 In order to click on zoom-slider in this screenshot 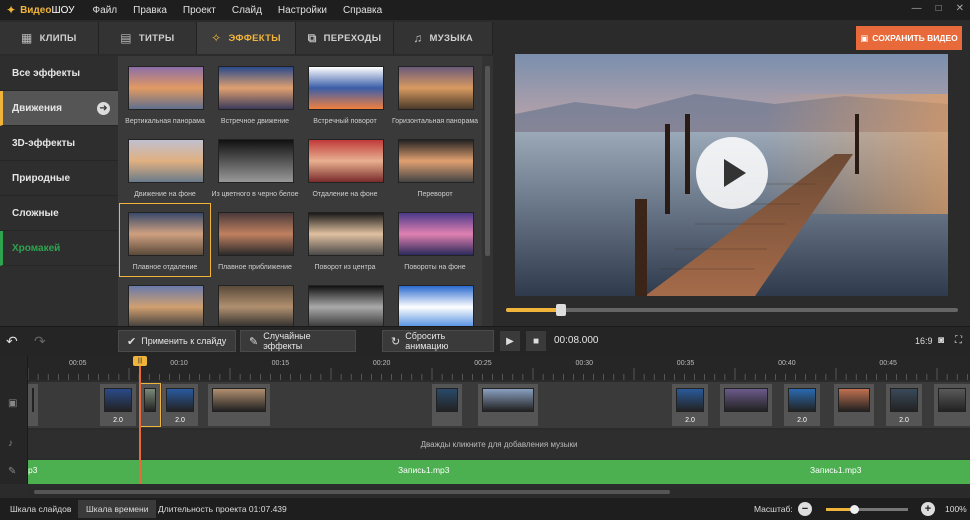, I will do `click(867, 509)`.